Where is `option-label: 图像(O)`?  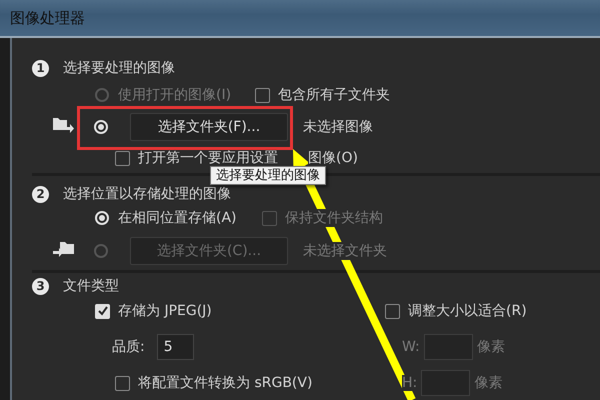 option-label: 图像(O) is located at coordinates (333, 158).